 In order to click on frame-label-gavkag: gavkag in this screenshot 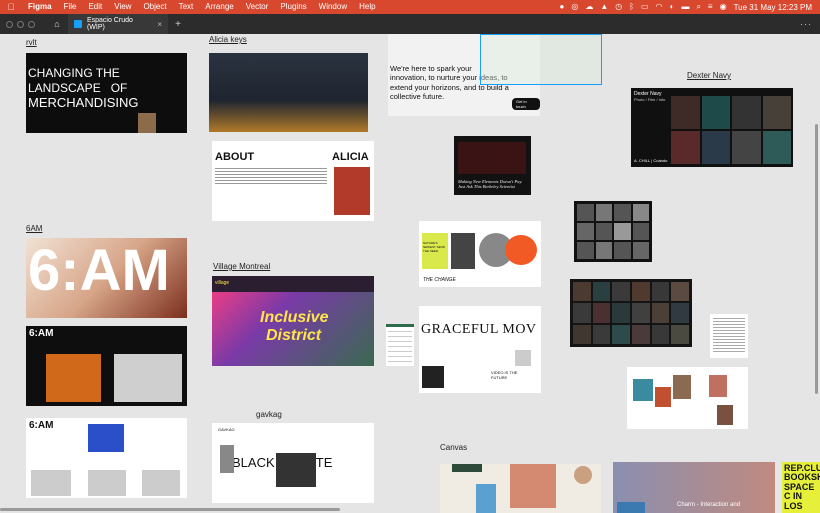, I will do `click(269, 414)`.